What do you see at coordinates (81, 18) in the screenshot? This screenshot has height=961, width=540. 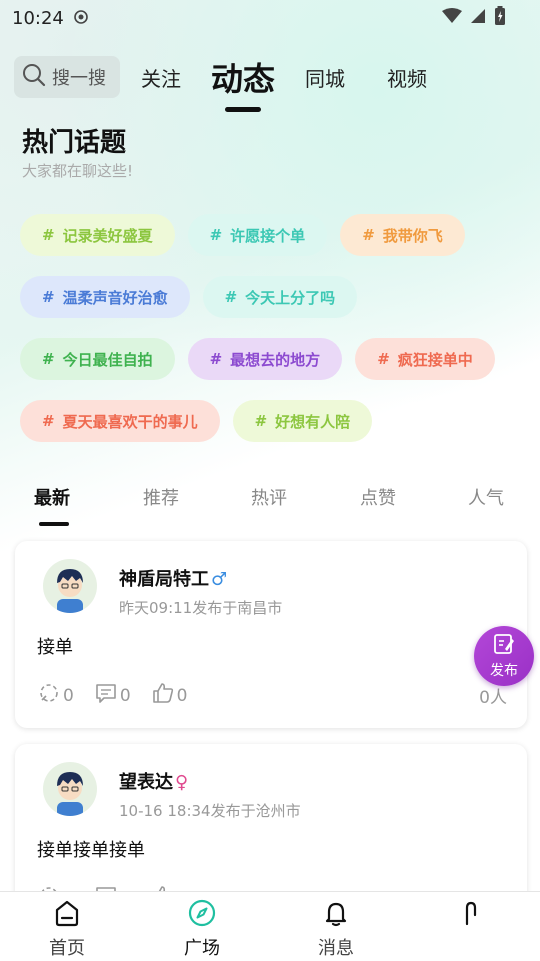 I see `shield-icon` at bounding box center [81, 18].